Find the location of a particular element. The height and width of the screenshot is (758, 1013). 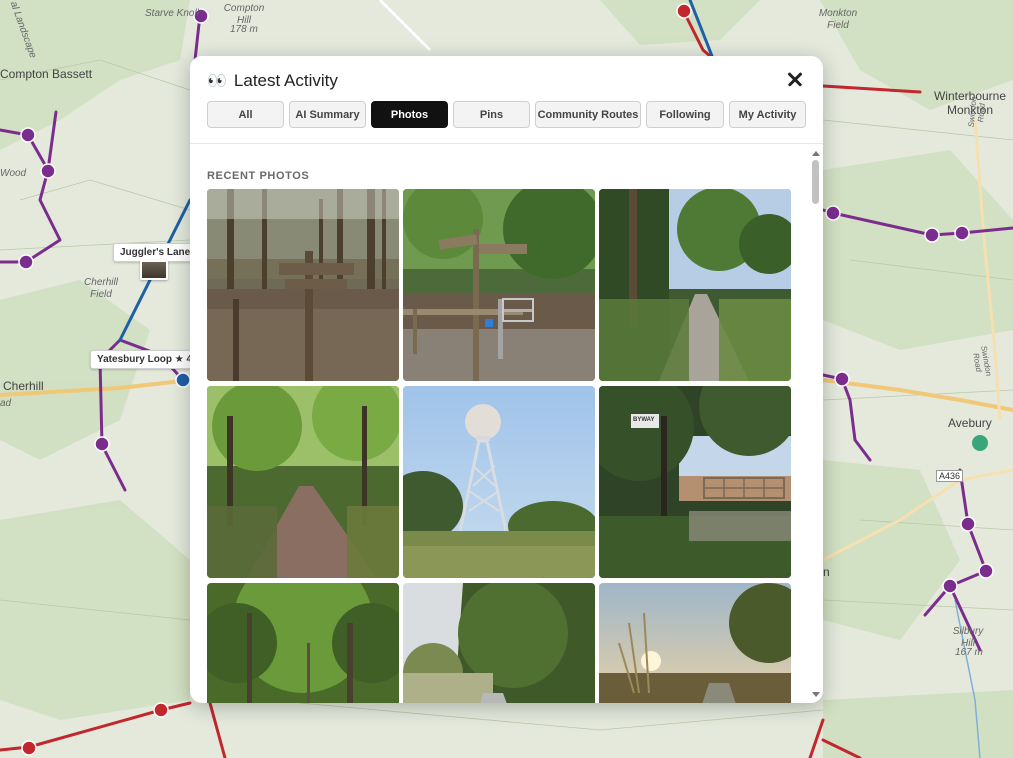

eyes-icon: 👀 is located at coordinates (217, 81).